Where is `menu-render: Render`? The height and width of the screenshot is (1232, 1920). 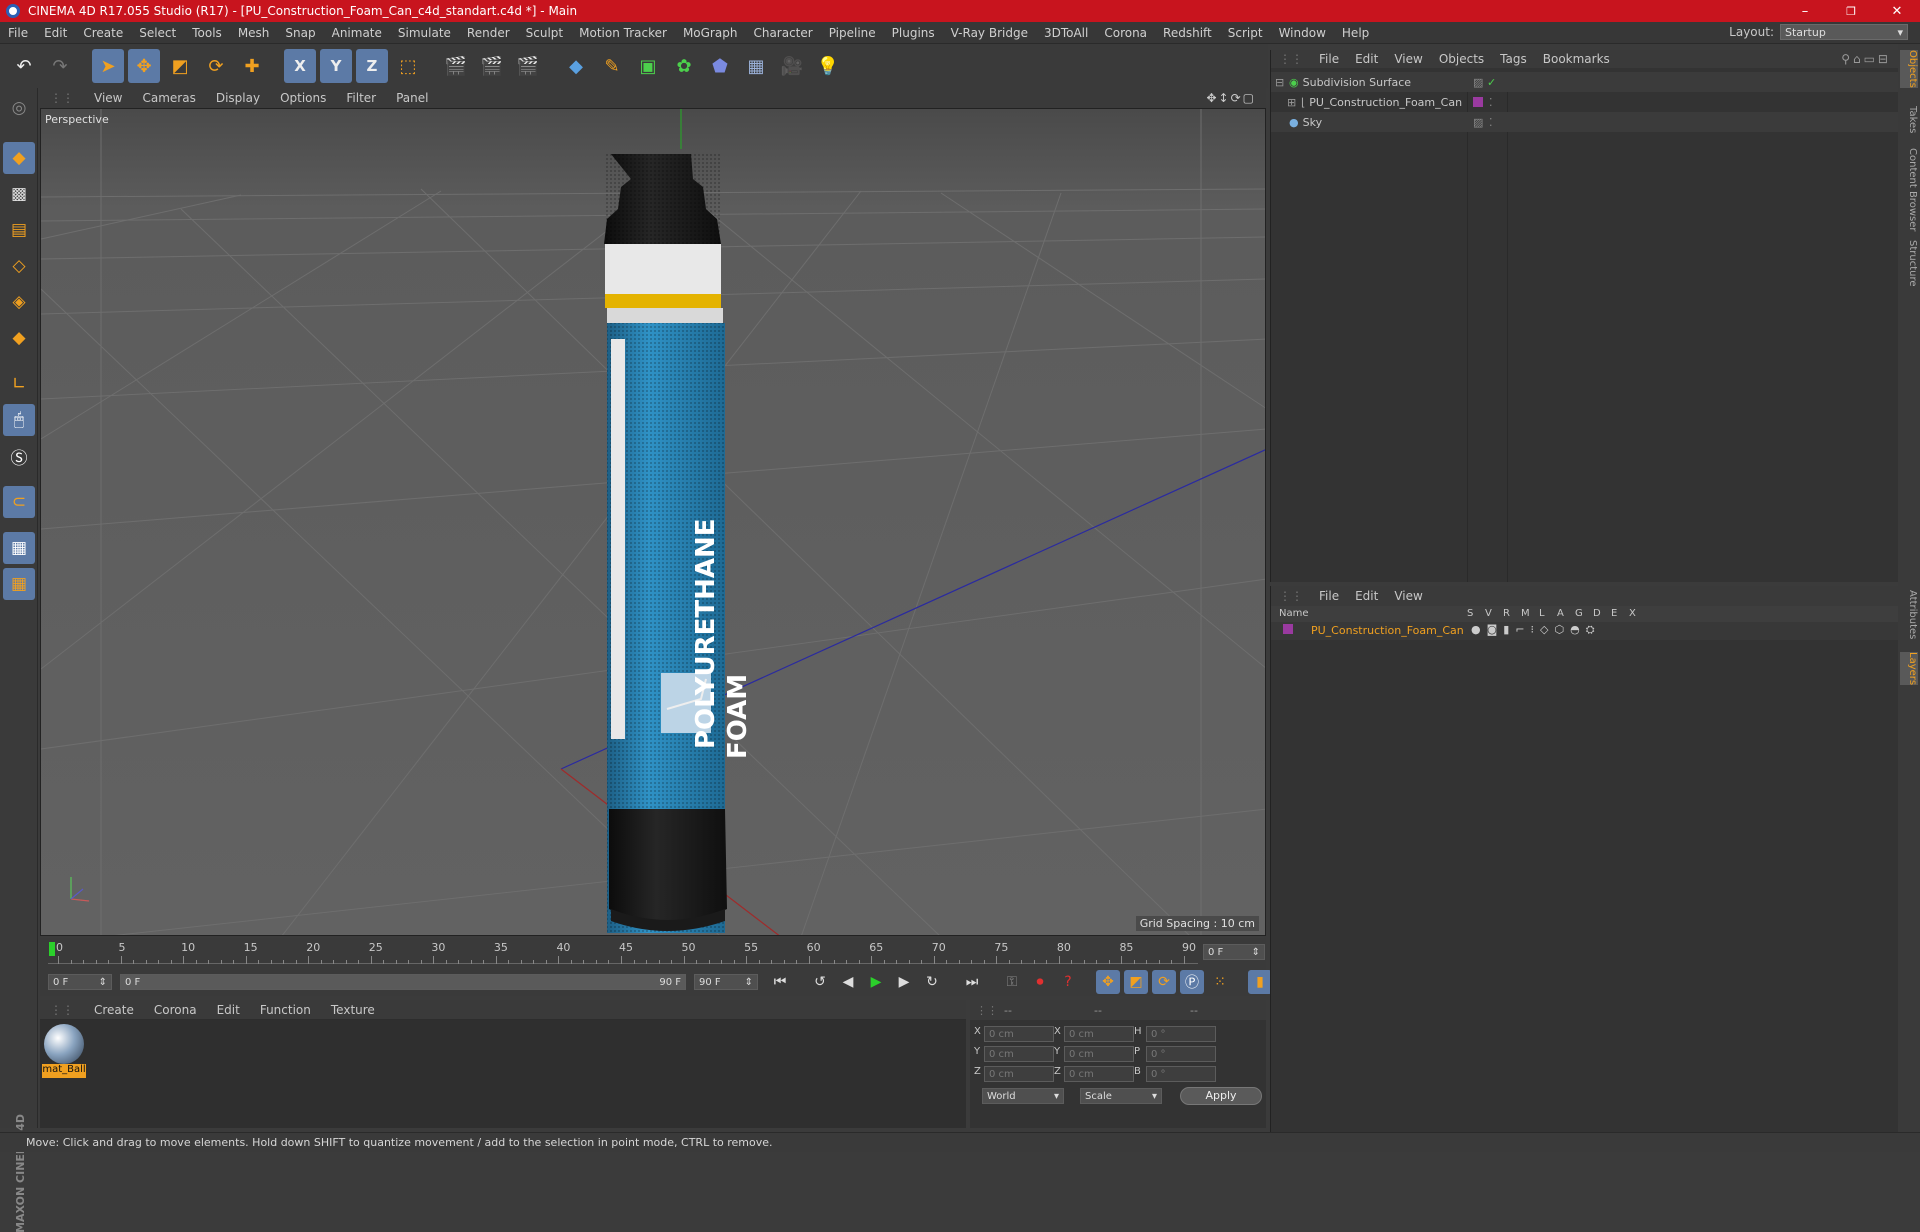 menu-render: Render is located at coordinates (488, 33).